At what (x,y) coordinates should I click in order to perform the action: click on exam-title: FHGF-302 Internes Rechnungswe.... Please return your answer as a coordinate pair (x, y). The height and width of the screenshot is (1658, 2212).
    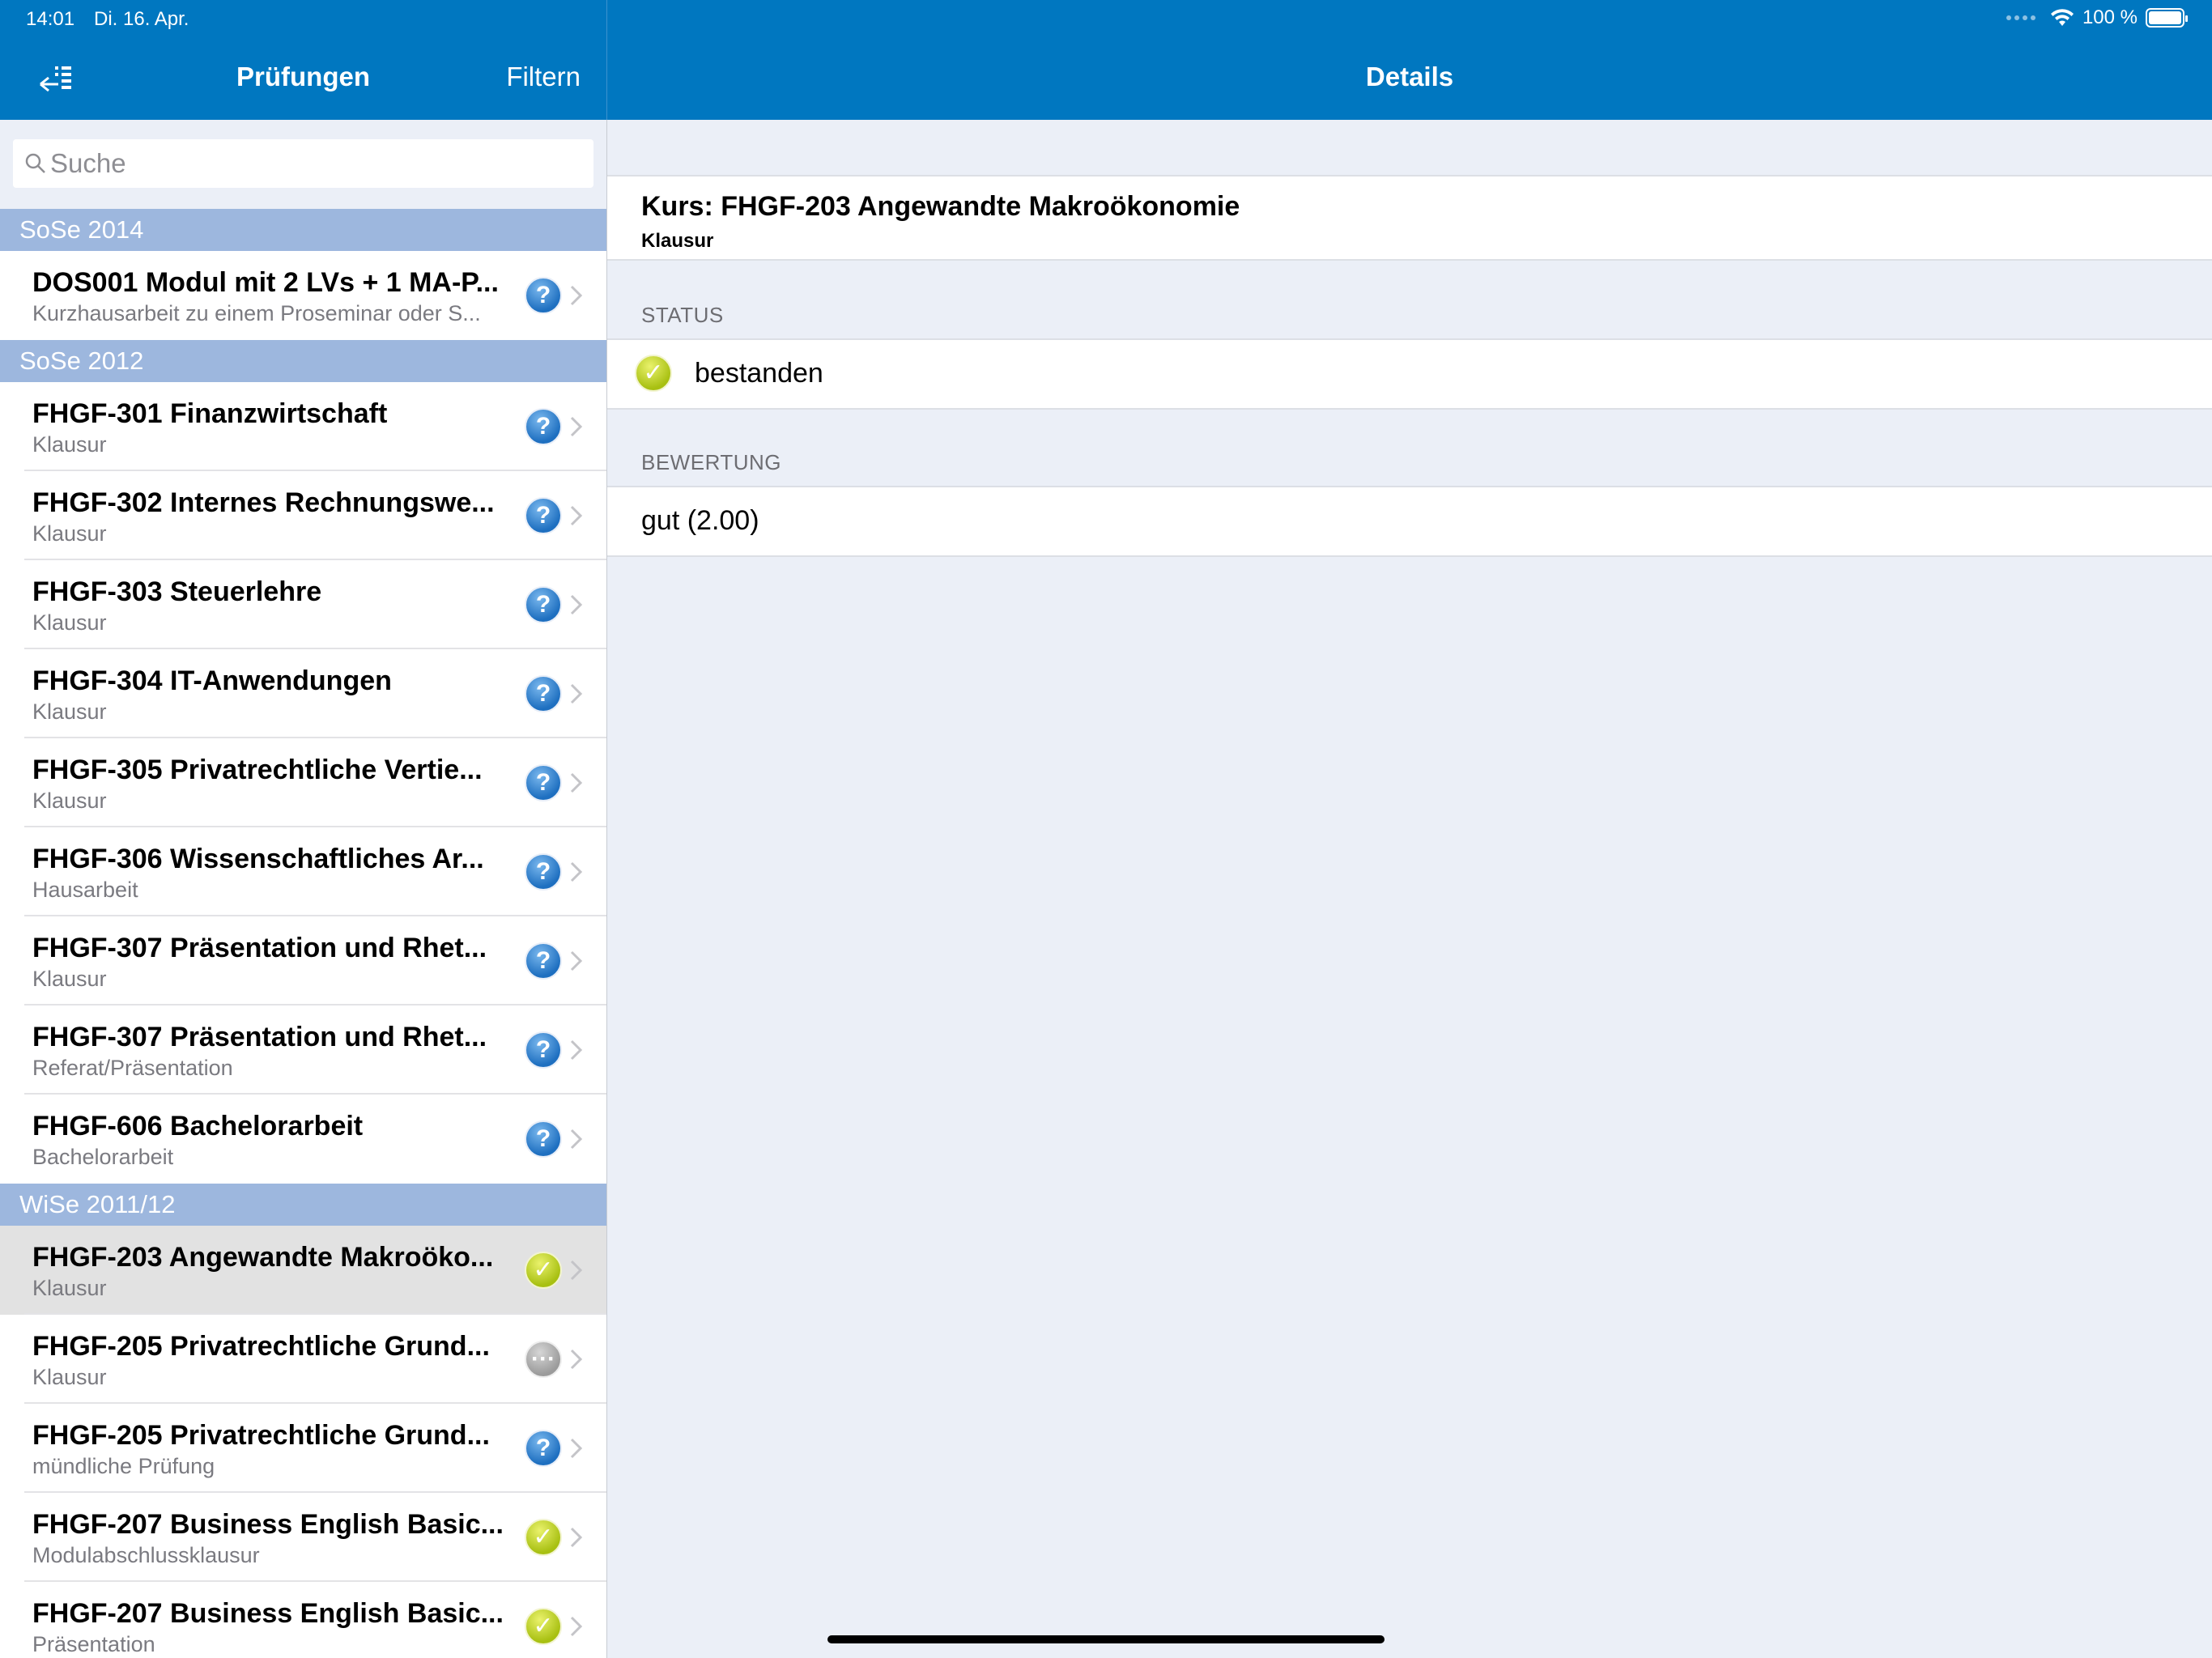
    Looking at the image, I should click on (263, 502).